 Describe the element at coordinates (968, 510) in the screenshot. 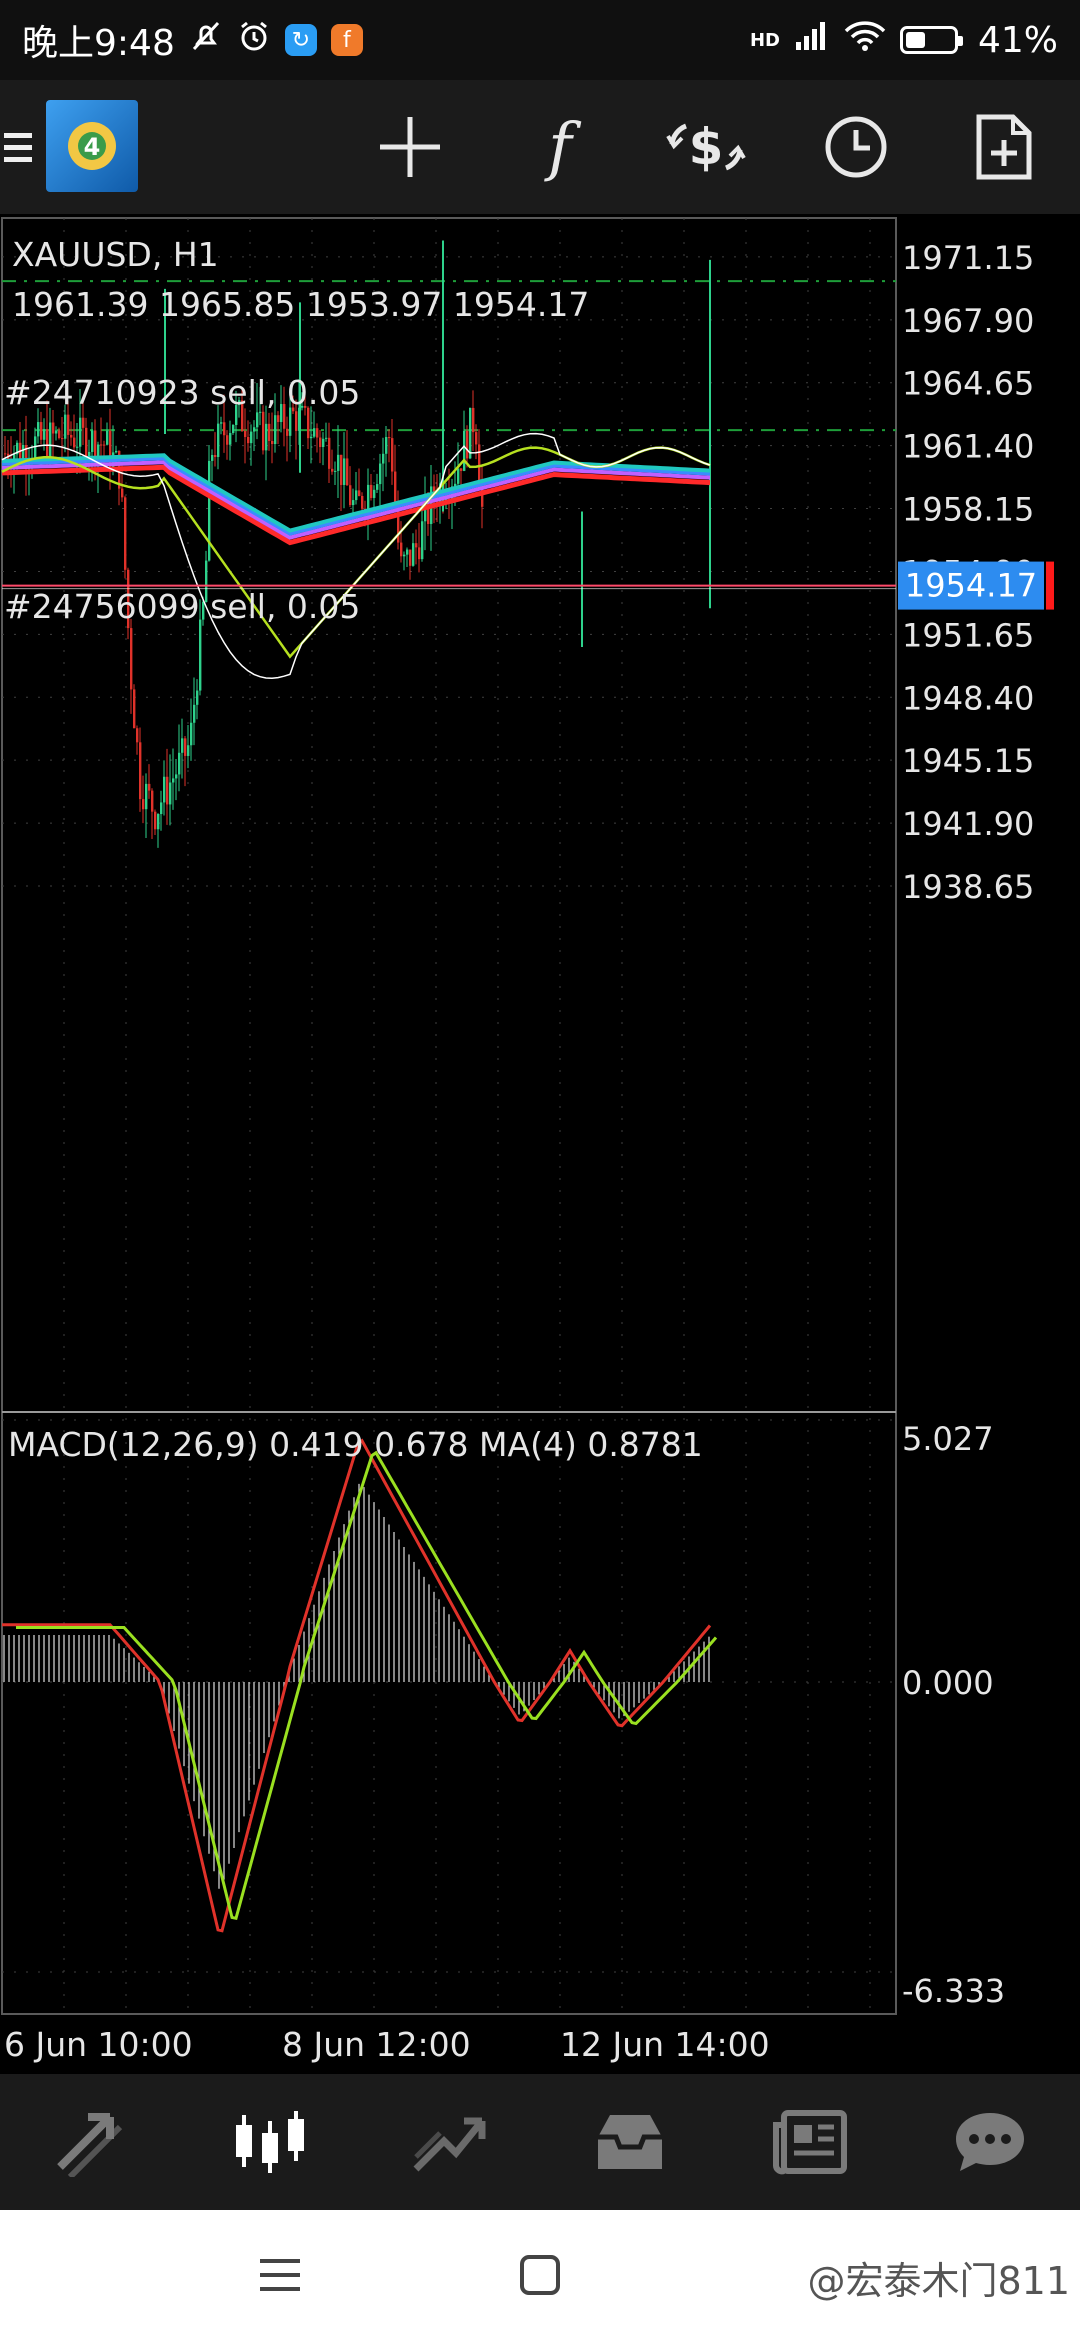

I see `price-axis-label: 1958.15` at that location.